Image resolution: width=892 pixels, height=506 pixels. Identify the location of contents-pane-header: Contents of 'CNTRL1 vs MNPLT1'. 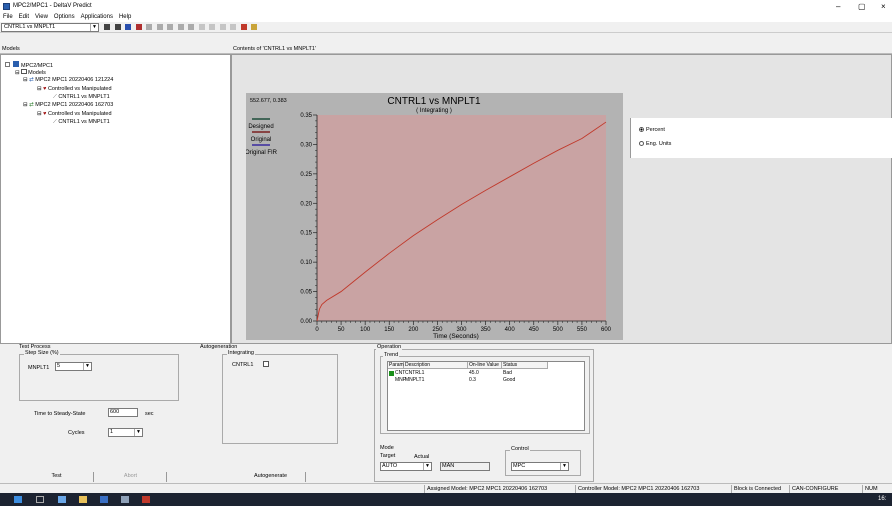
(561, 49).